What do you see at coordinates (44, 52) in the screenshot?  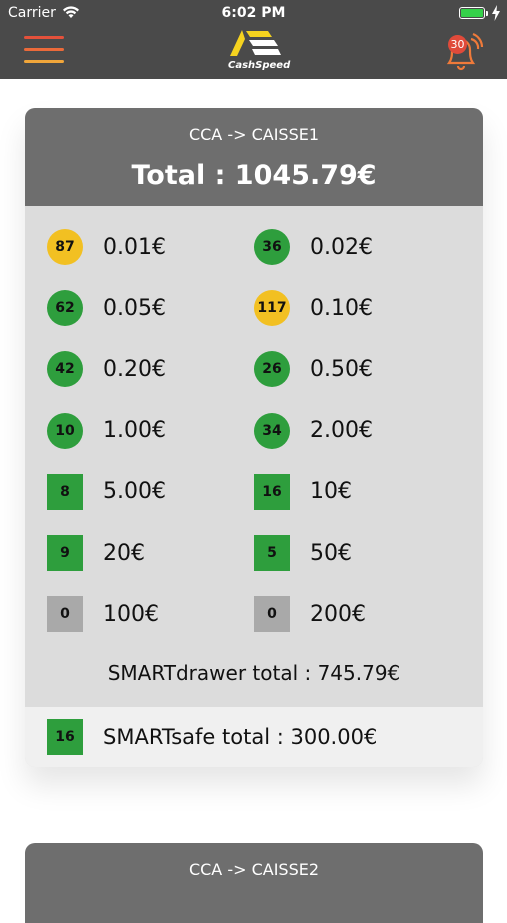 I see `hamburger-menu-icon` at bounding box center [44, 52].